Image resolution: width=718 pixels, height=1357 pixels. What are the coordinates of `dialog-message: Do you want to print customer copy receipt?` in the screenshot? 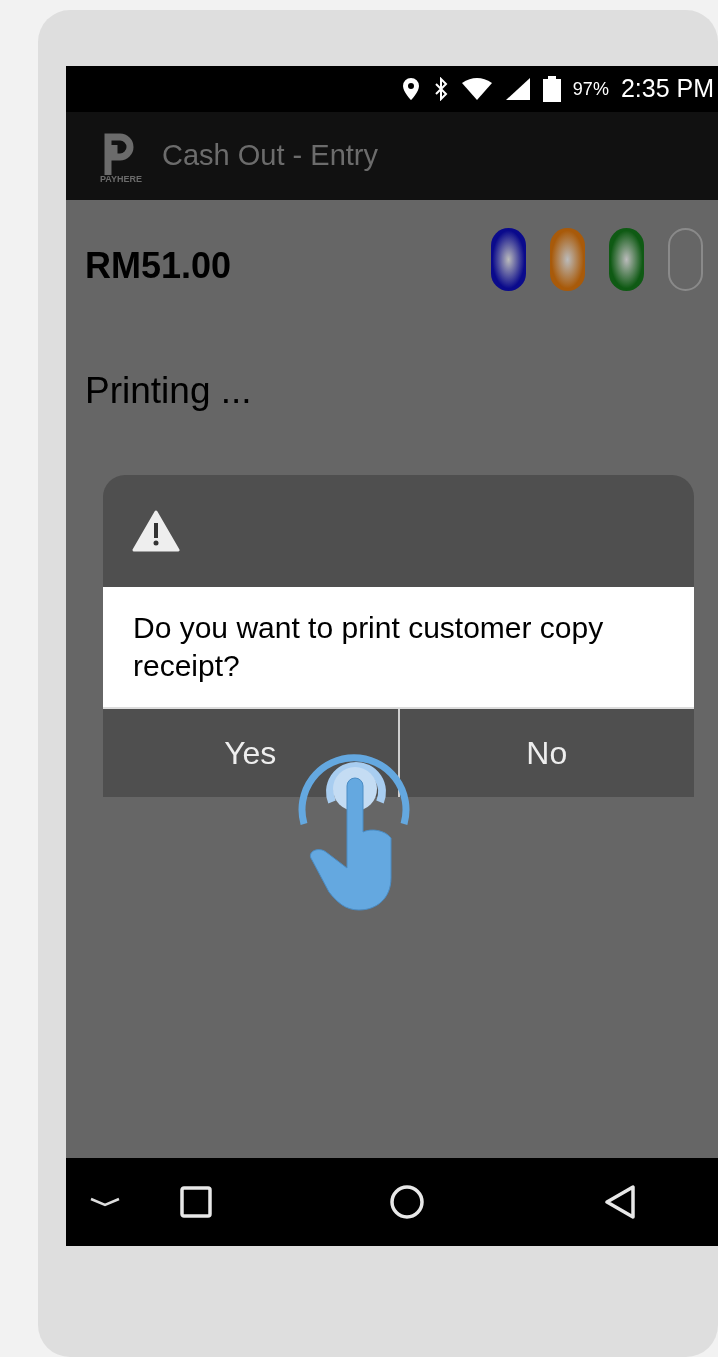 It's located at (398, 648).